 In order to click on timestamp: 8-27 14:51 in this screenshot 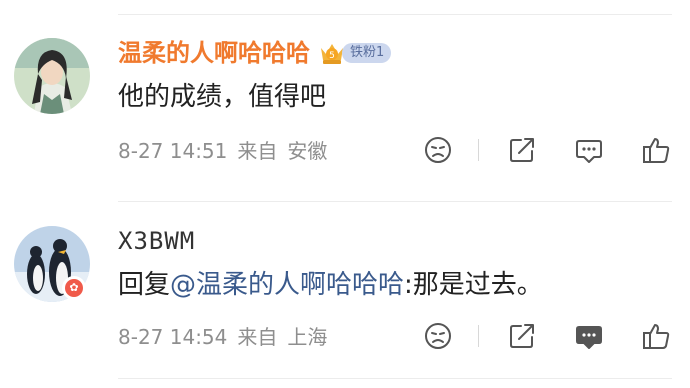, I will do `click(173, 151)`.